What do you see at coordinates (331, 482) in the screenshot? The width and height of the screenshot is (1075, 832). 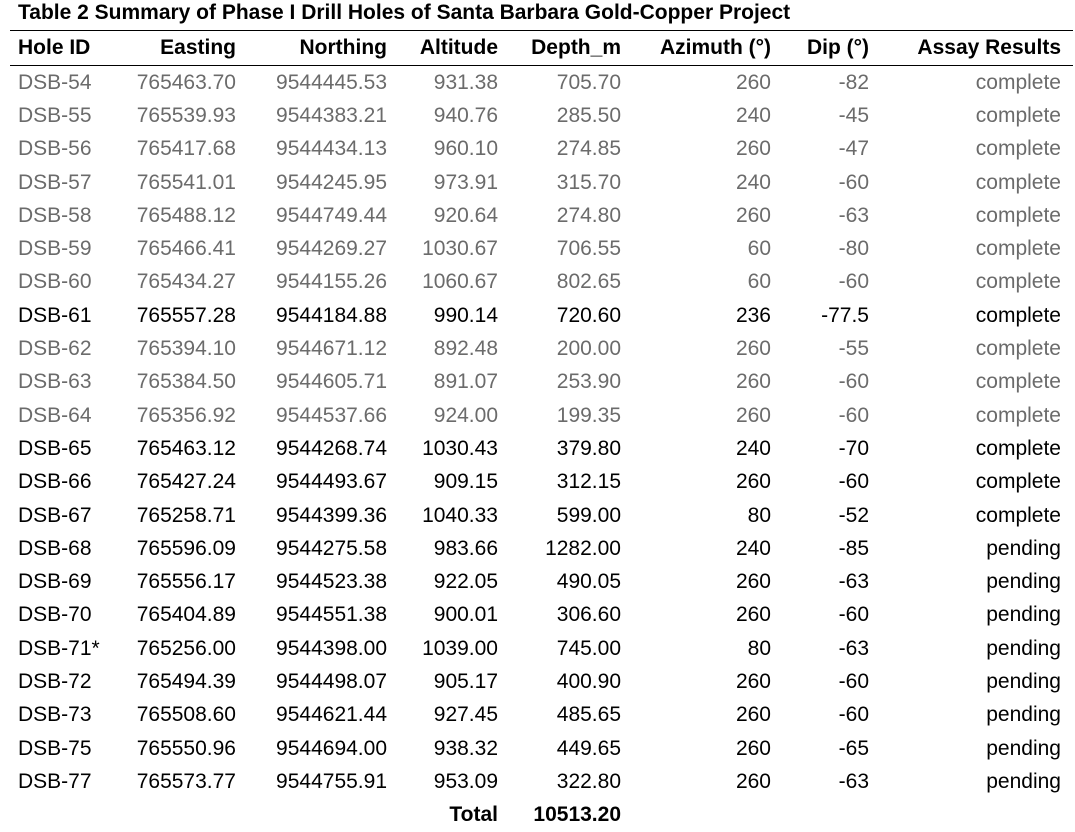 I see `cell-northing: 9544493.67` at bounding box center [331, 482].